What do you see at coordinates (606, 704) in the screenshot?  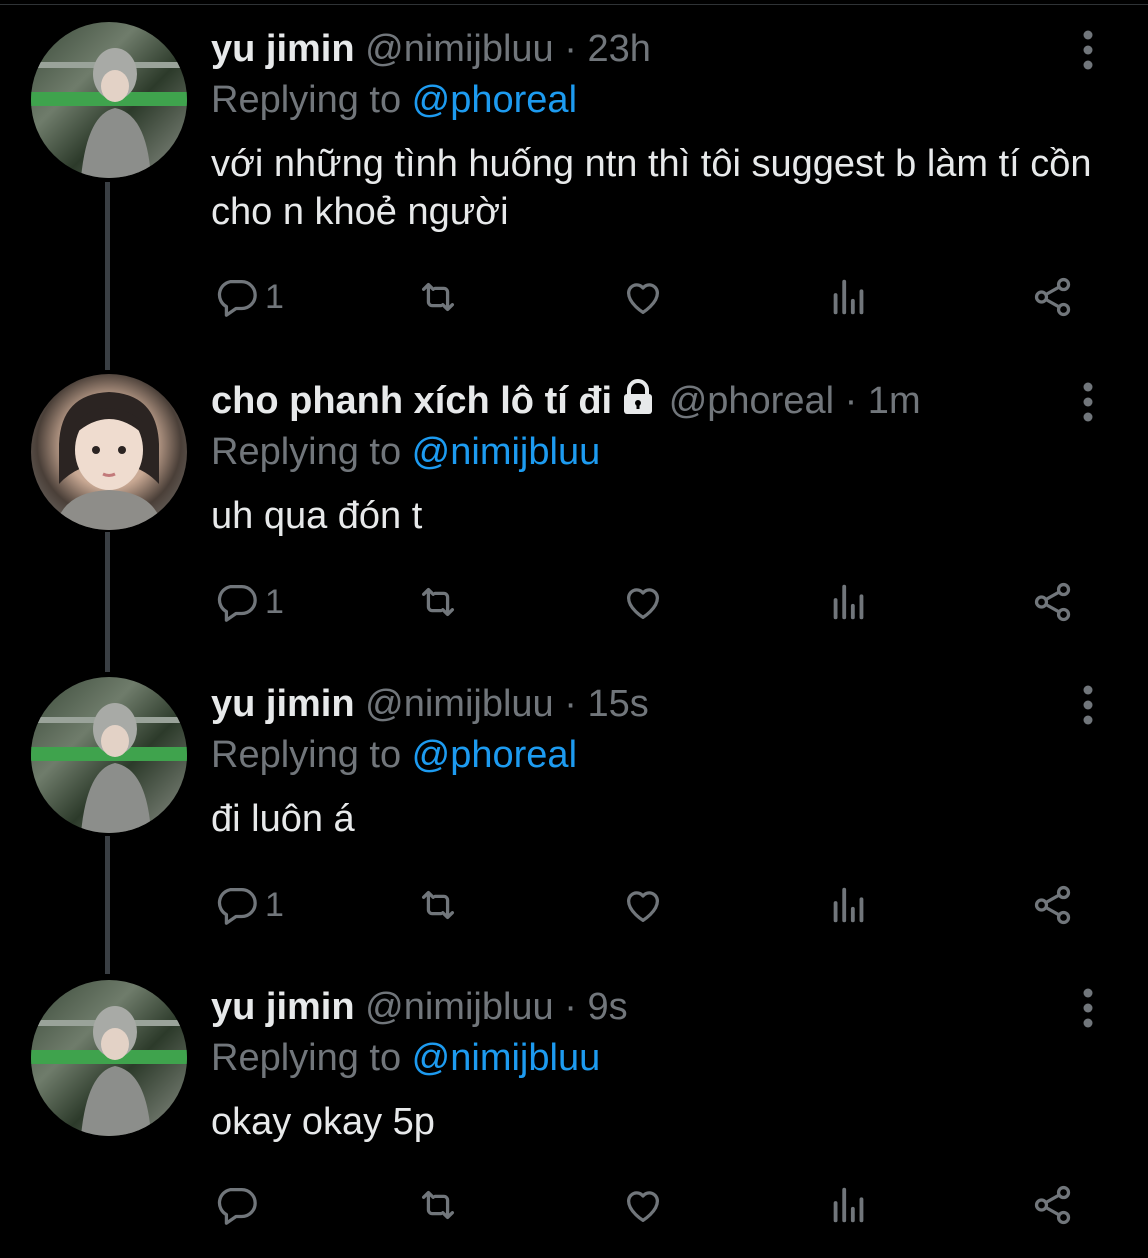 I see `timestamp: · 15s` at bounding box center [606, 704].